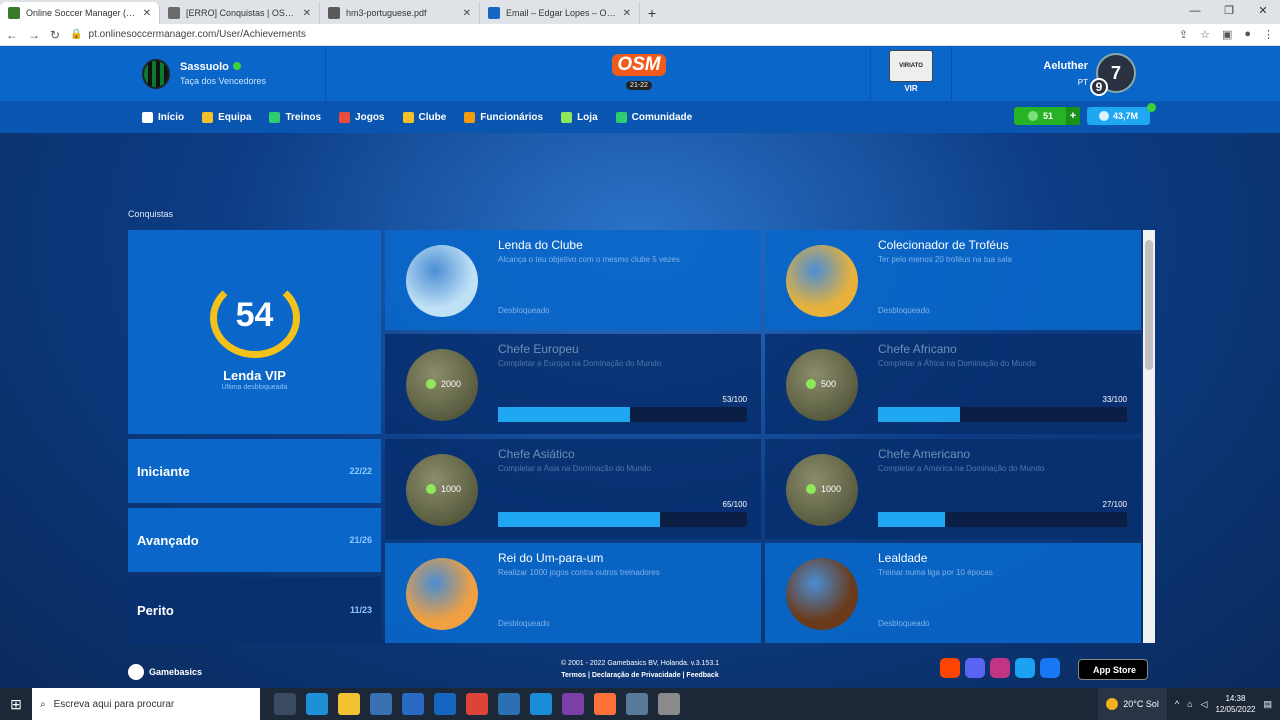 Image resolution: width=1280 pixels, height=720 pixels. I want to click on nav-item-4: Jogos, so click(362, 117).